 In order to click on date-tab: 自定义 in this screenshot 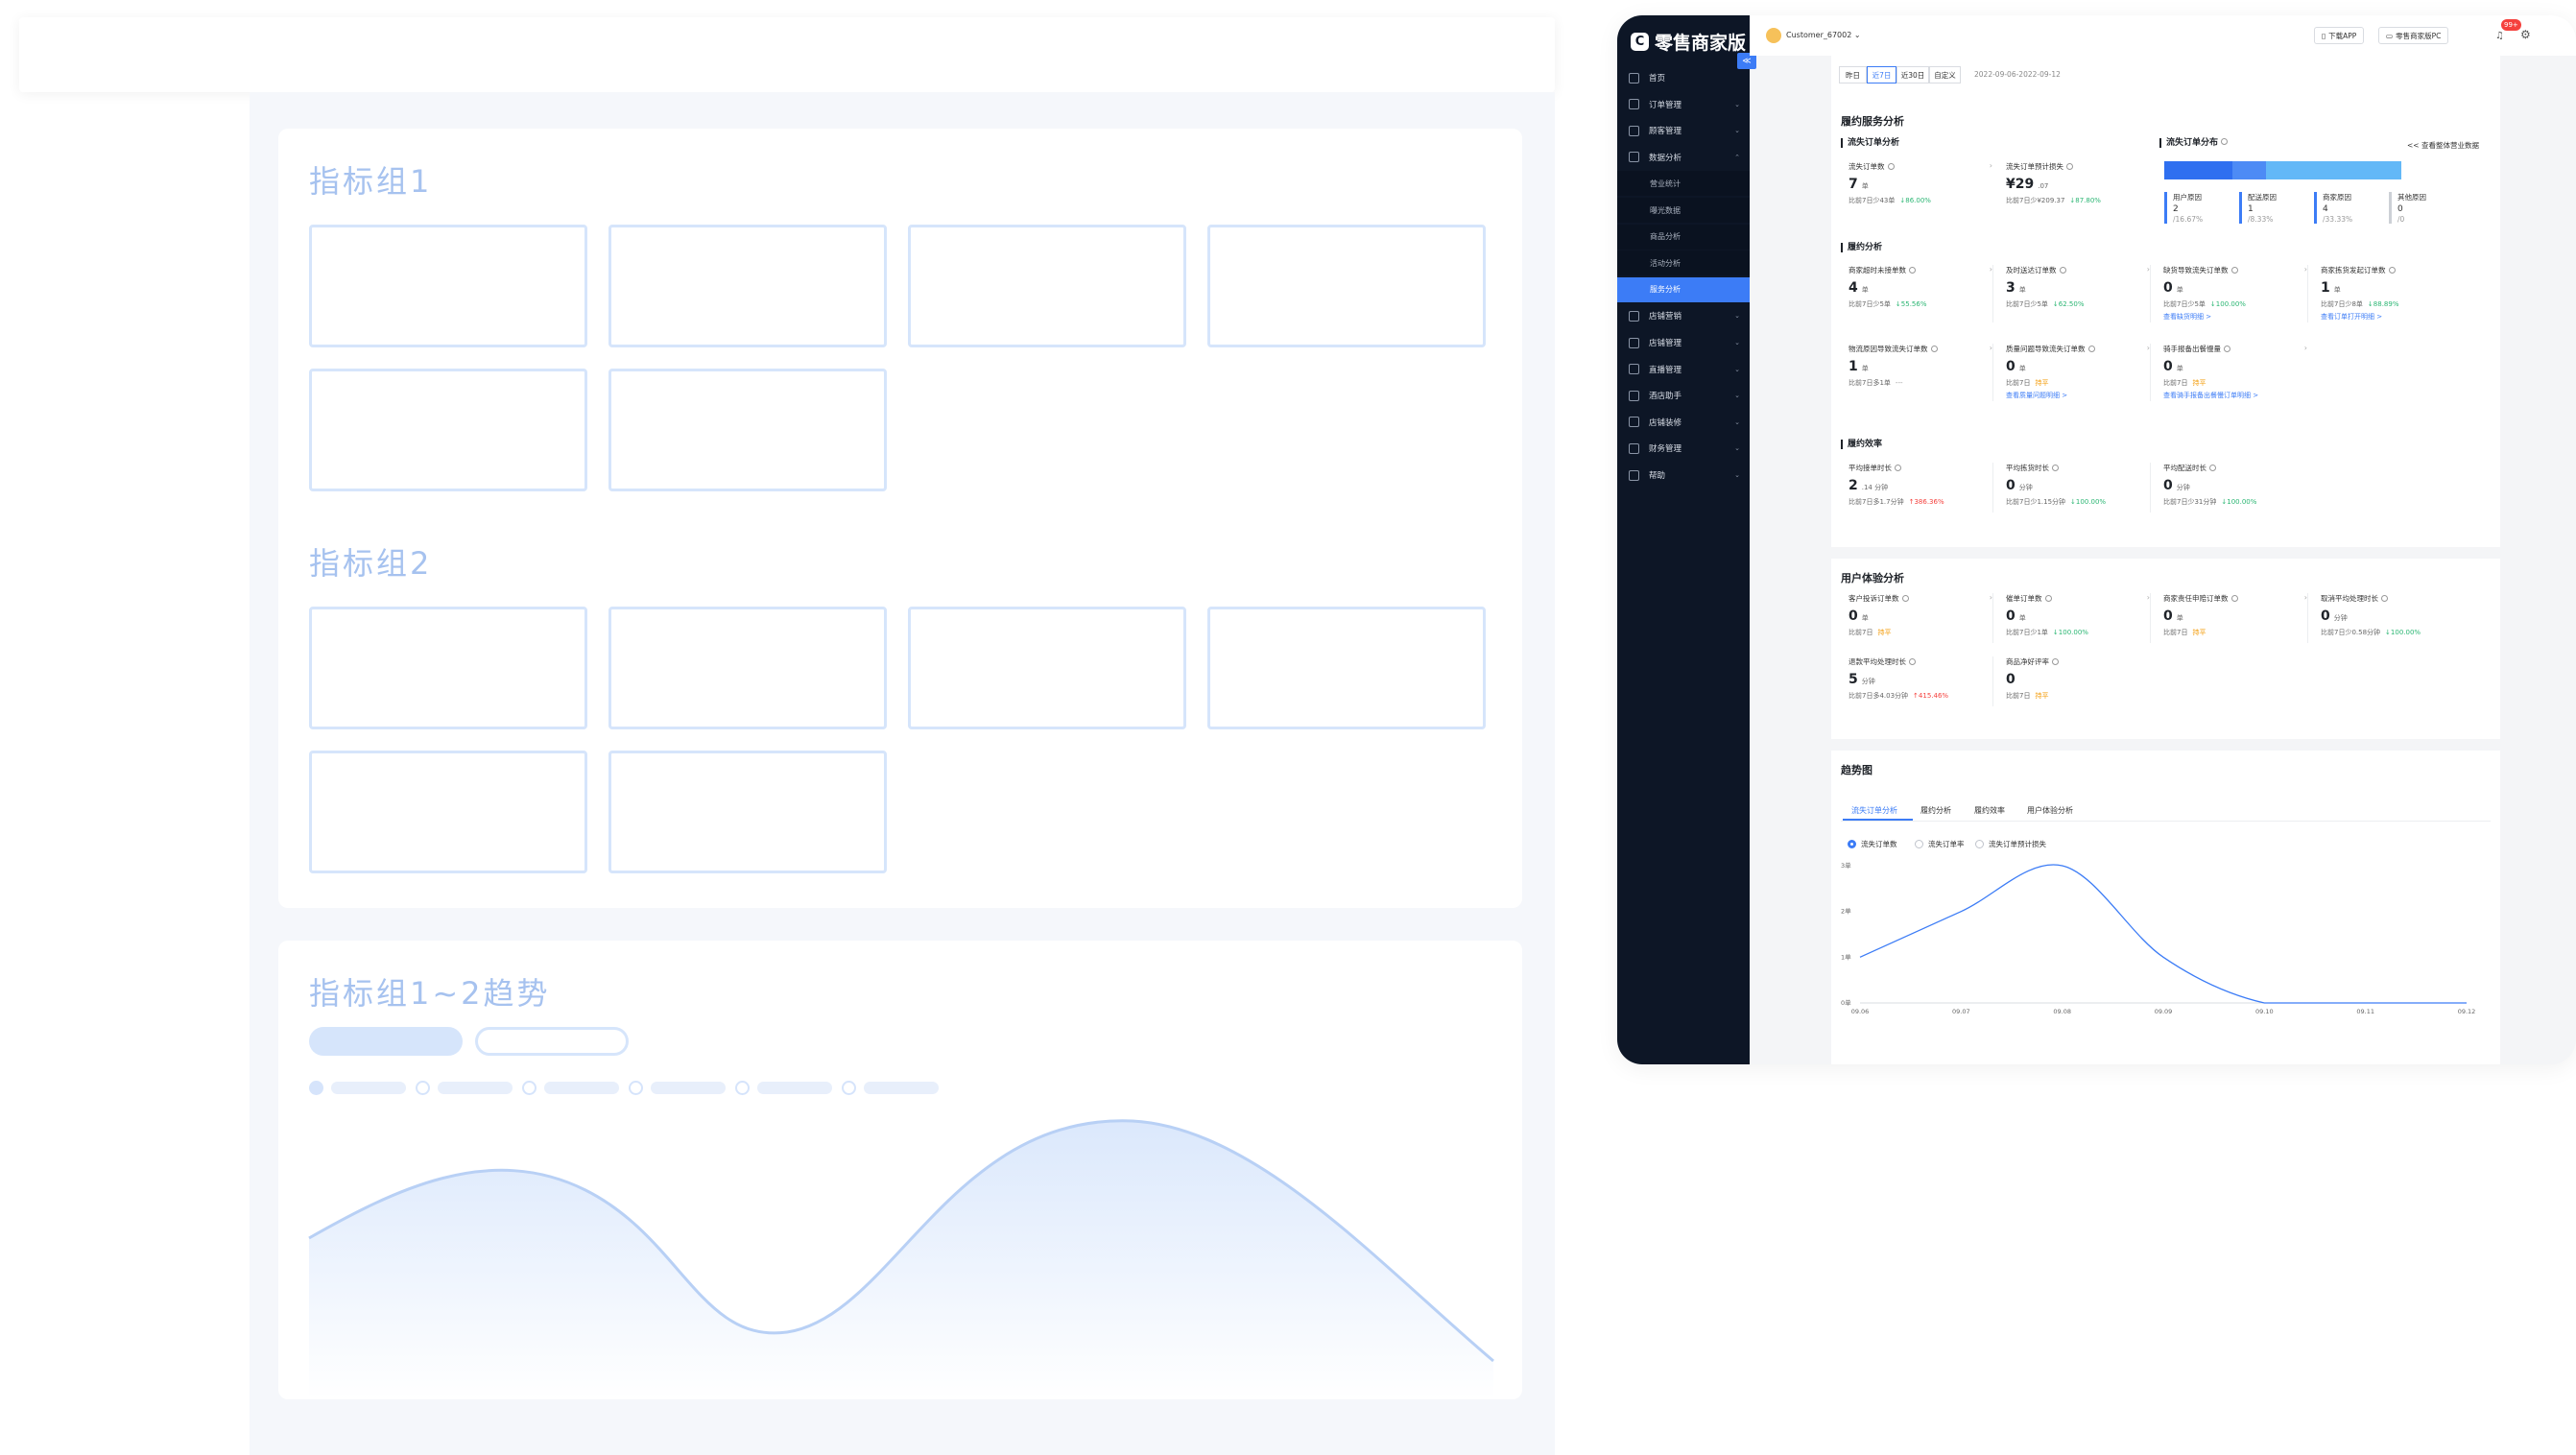, I will do `click(1945, 74)`.